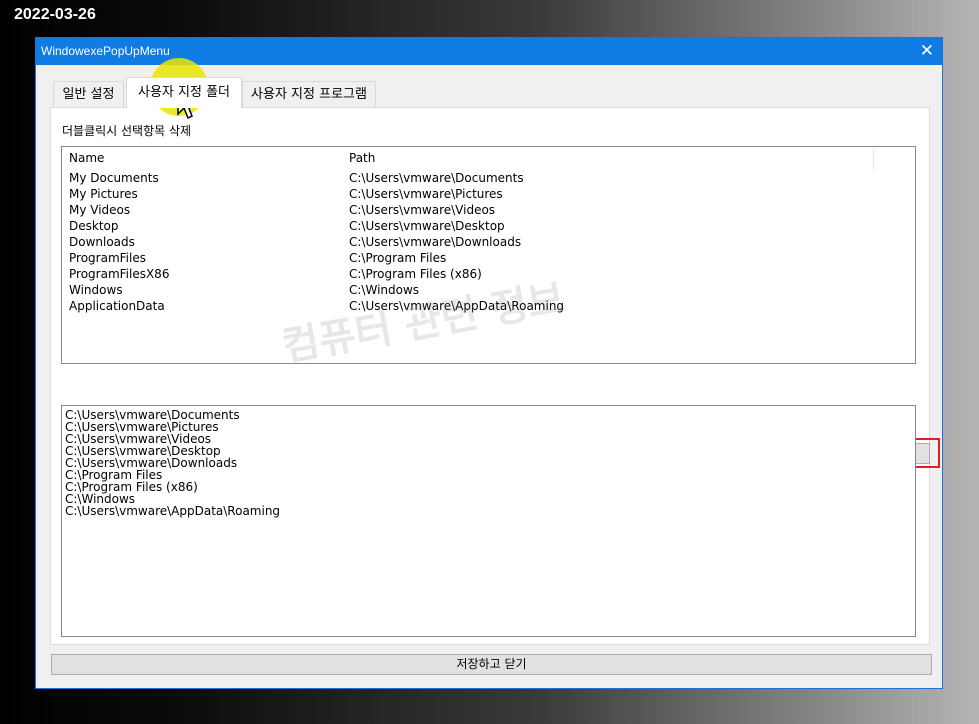 The width and height of the screenshot is (979, 724). I want to click on tab-general-settings: 일반 설정, so click(88, 94).